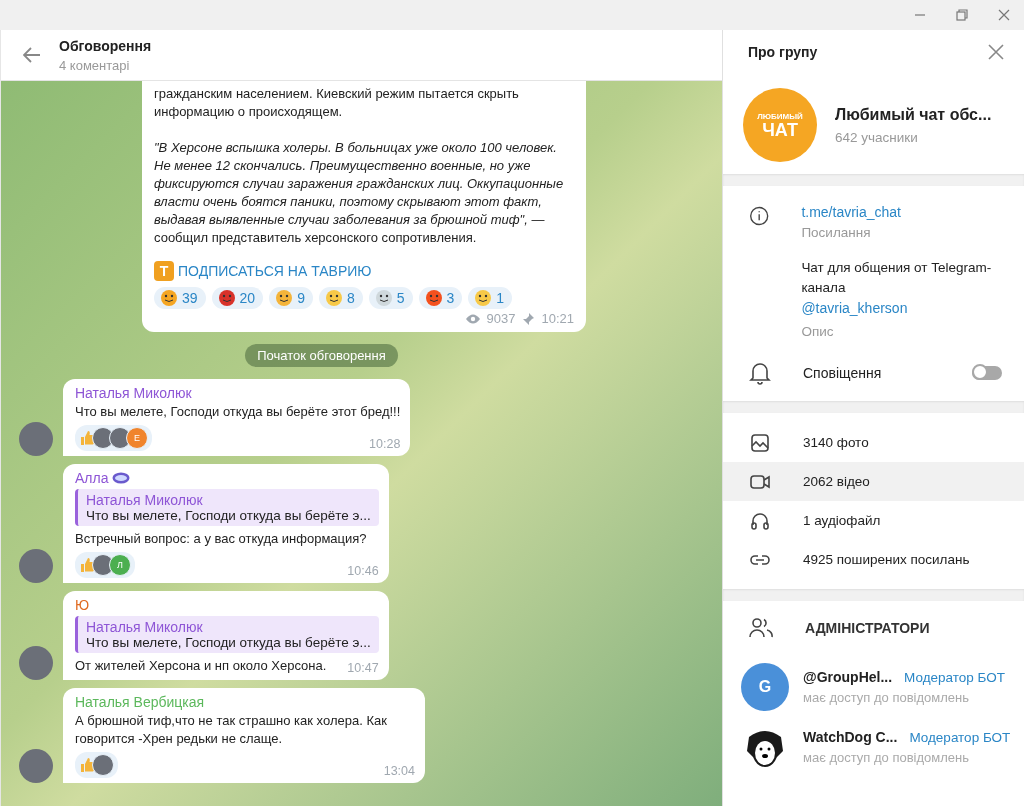 The width and height of the screenshot is (1024, 806). What do you see at coordinates (103, 765) in the screenshot?
I see `reactor-photo-placeholder` at bounding box center [103, 765].